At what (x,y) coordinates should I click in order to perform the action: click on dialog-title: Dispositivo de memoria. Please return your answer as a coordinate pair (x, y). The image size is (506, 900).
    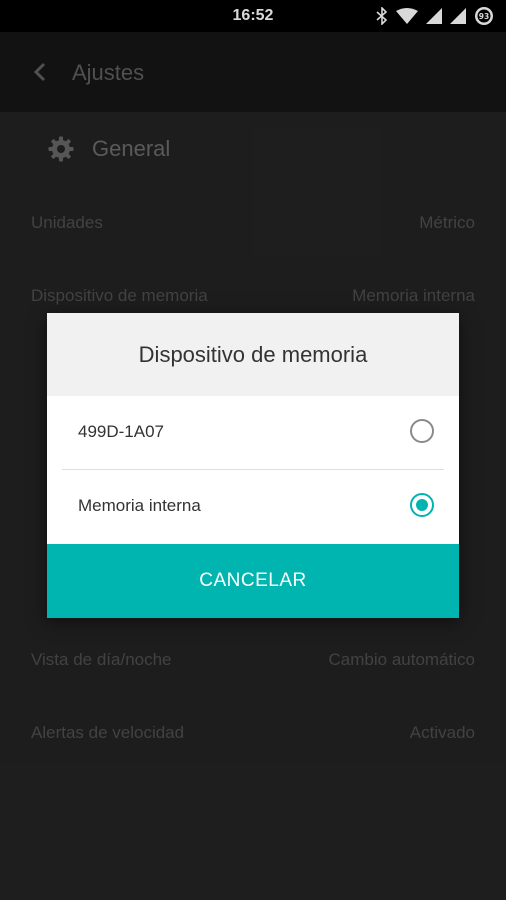
    Looking at the image, I should click on (253, 354).